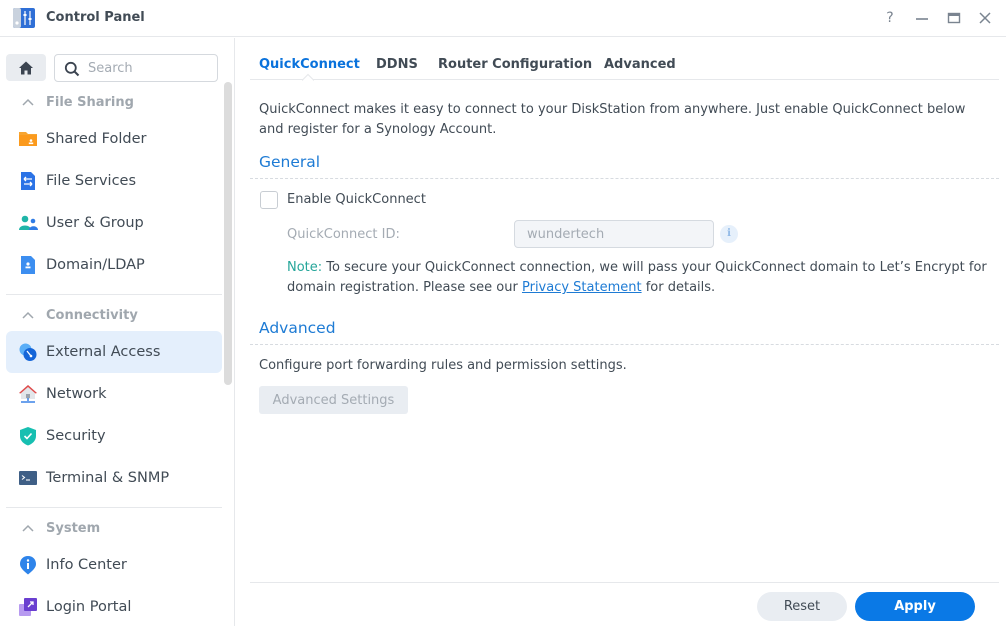  I want to click on window-title: Control Panel, so click(95, 17).